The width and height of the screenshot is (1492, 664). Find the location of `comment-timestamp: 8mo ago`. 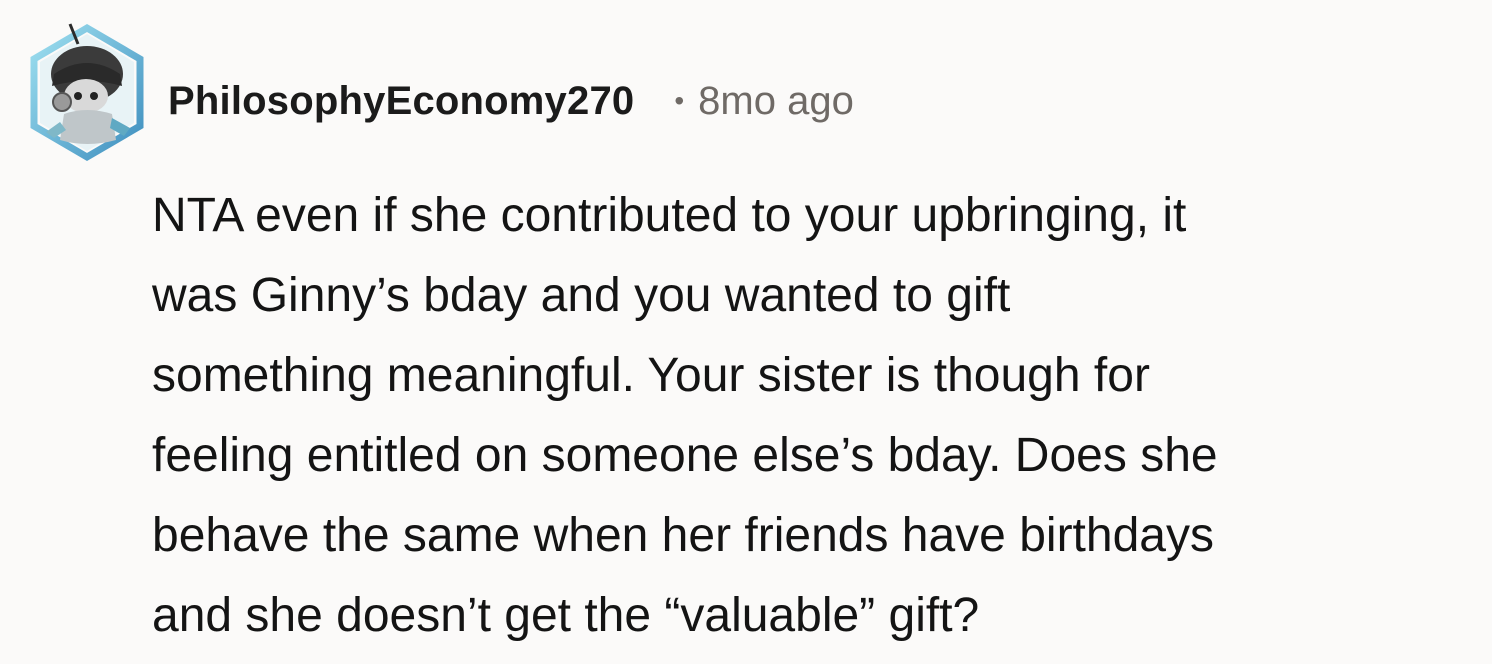

comment-timestamp: 8mo ago is located at coordinates (776, 101).